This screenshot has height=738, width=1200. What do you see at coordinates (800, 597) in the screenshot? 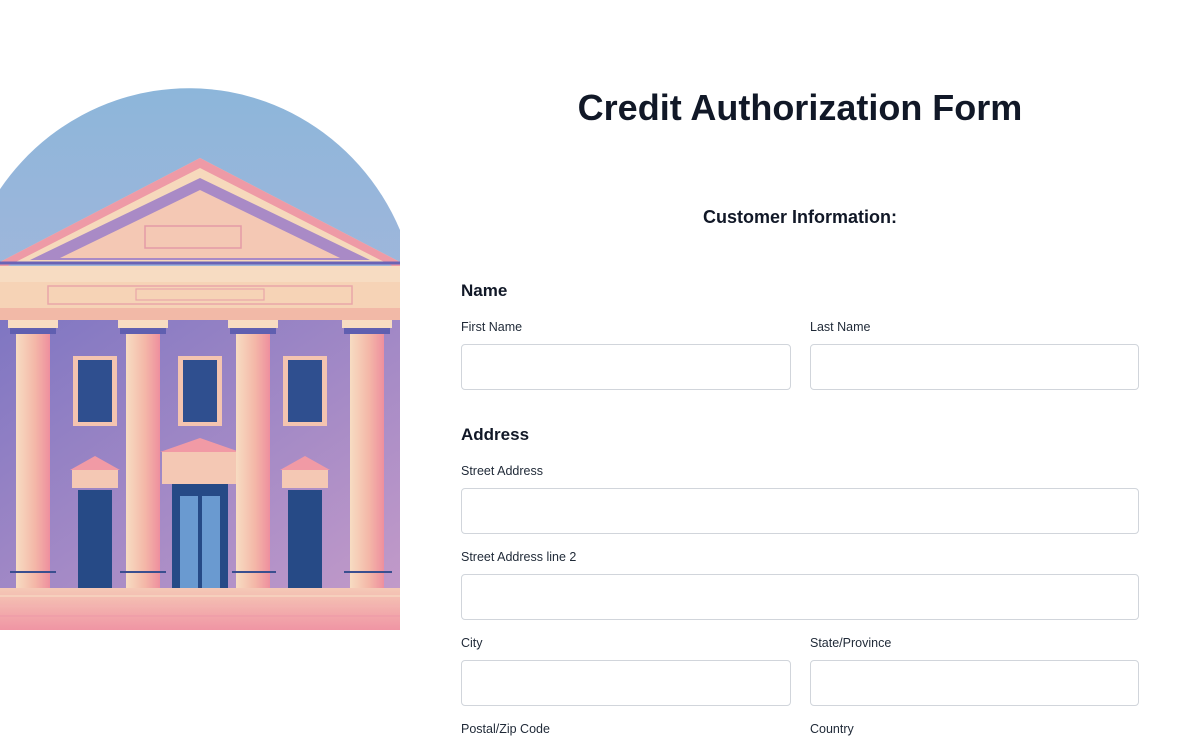
I see `street-address-line2-input` at bounding box center [800, 597].